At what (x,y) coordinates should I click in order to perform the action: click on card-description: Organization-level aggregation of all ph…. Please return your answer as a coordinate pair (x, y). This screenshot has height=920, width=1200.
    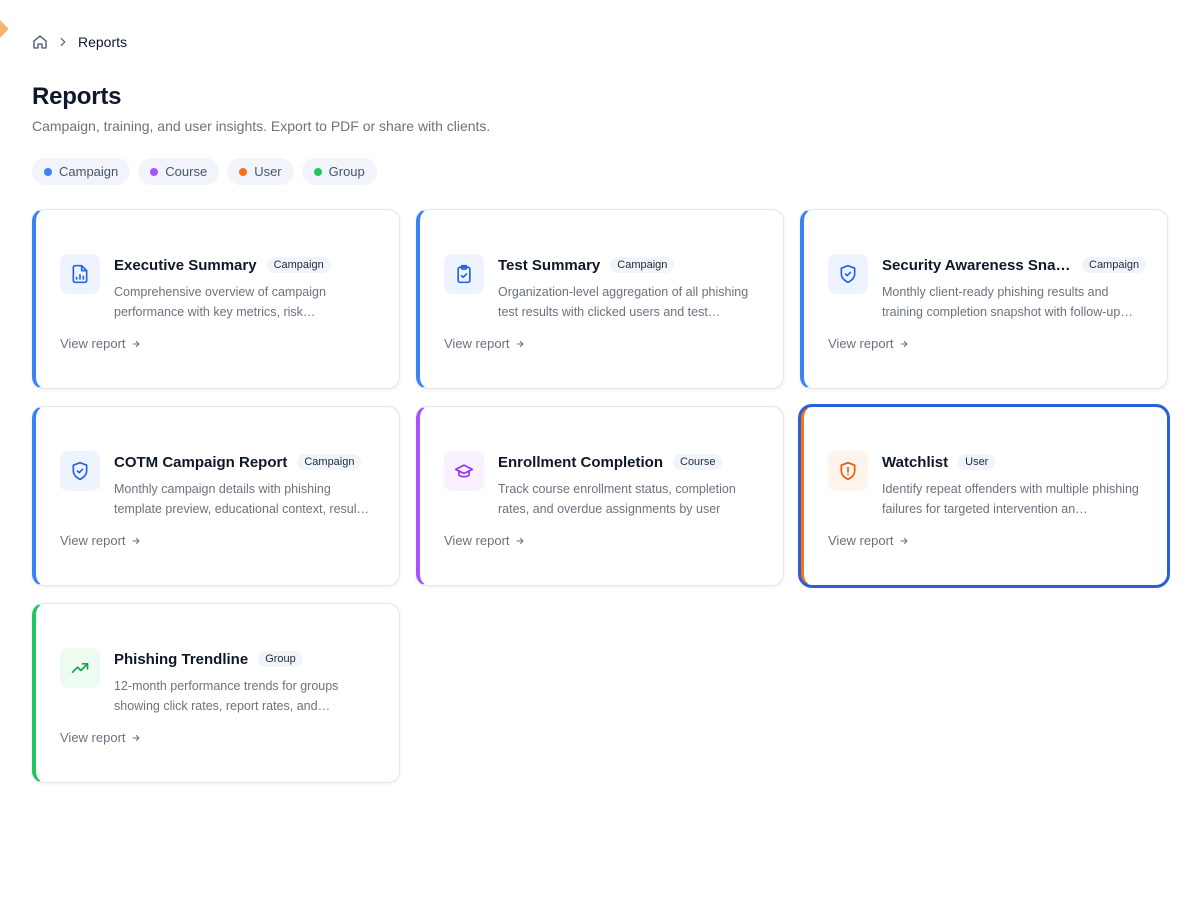
    Looking at the image, I should click on (623, 302).